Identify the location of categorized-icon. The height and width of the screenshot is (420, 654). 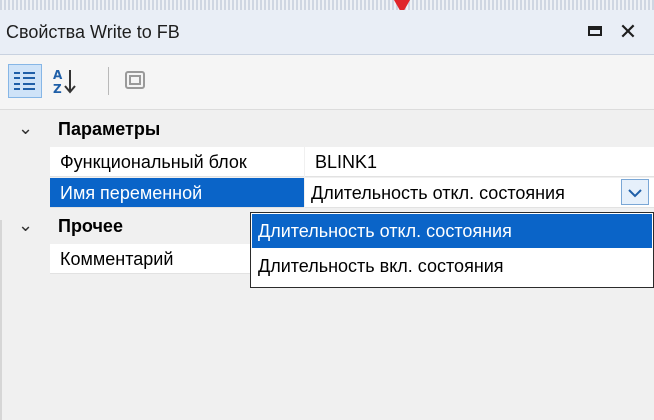
(24, 81).